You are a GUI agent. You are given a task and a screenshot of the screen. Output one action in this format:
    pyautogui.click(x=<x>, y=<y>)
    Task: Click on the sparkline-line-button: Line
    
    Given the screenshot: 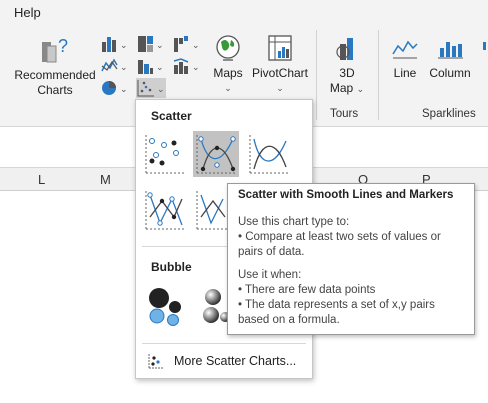 What is the action you would take?
    pyautogui.click(x=405, y=56)
    